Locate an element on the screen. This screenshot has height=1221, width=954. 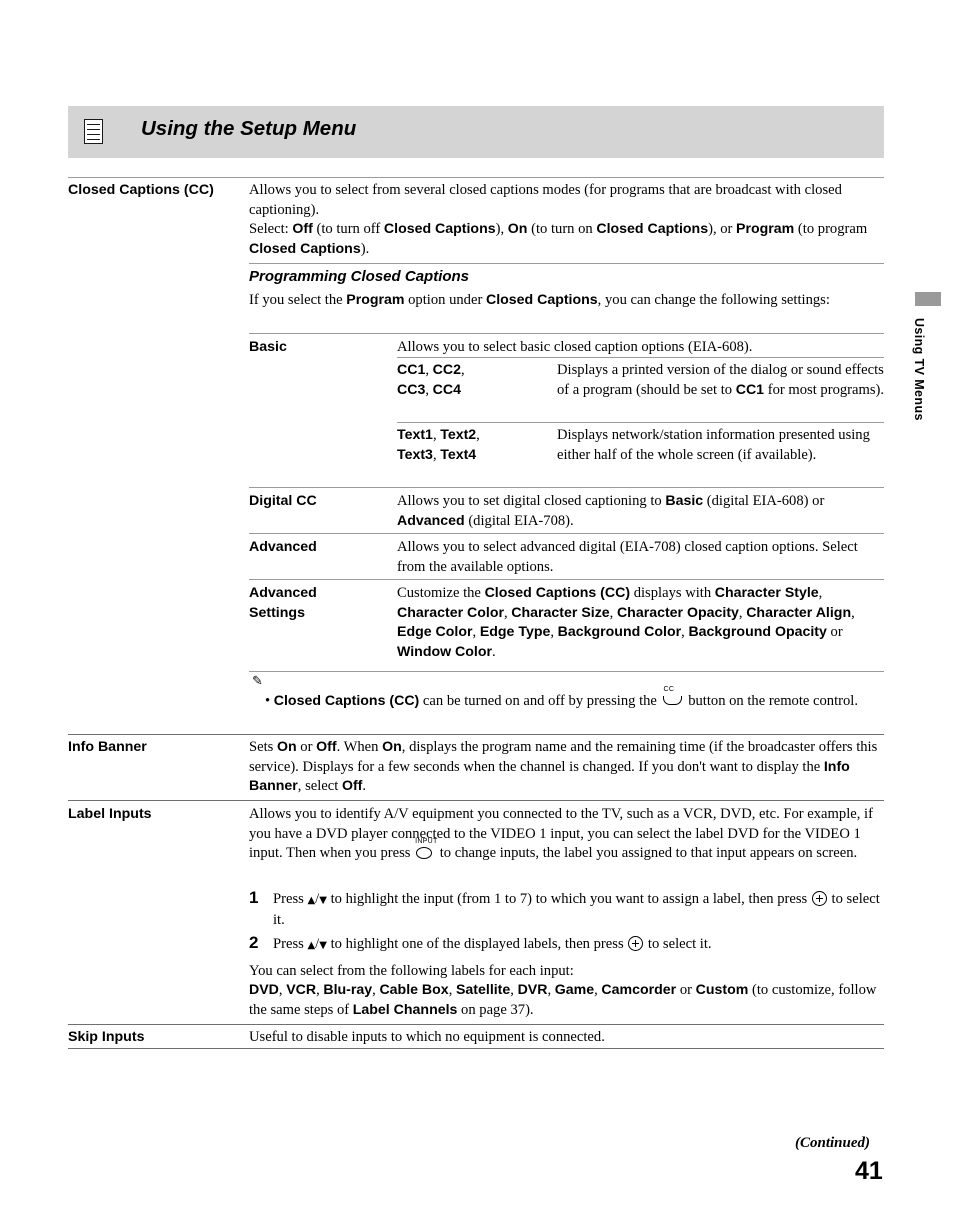
row-label-info-banner: Info Banner is located at coordinates (107, 747).